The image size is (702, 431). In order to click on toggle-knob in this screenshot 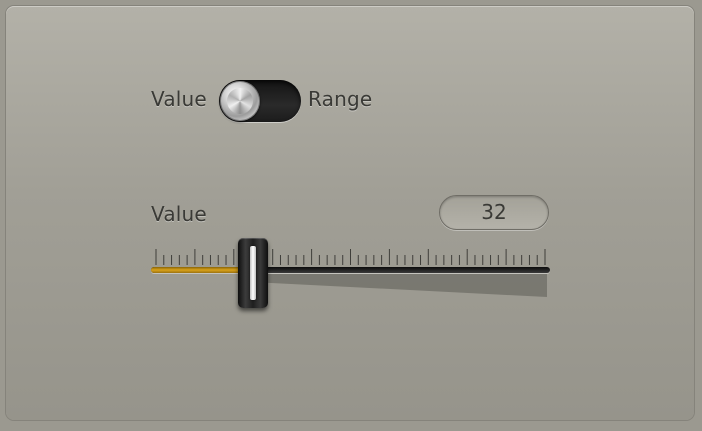, I will do `click(240, 101)`.